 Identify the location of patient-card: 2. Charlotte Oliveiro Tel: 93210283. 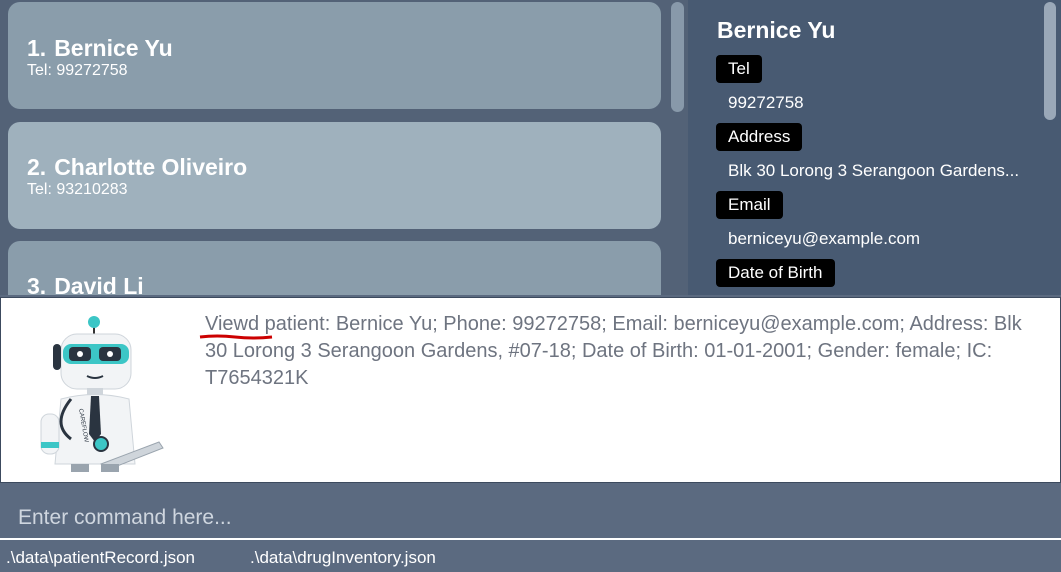
(334, 175).